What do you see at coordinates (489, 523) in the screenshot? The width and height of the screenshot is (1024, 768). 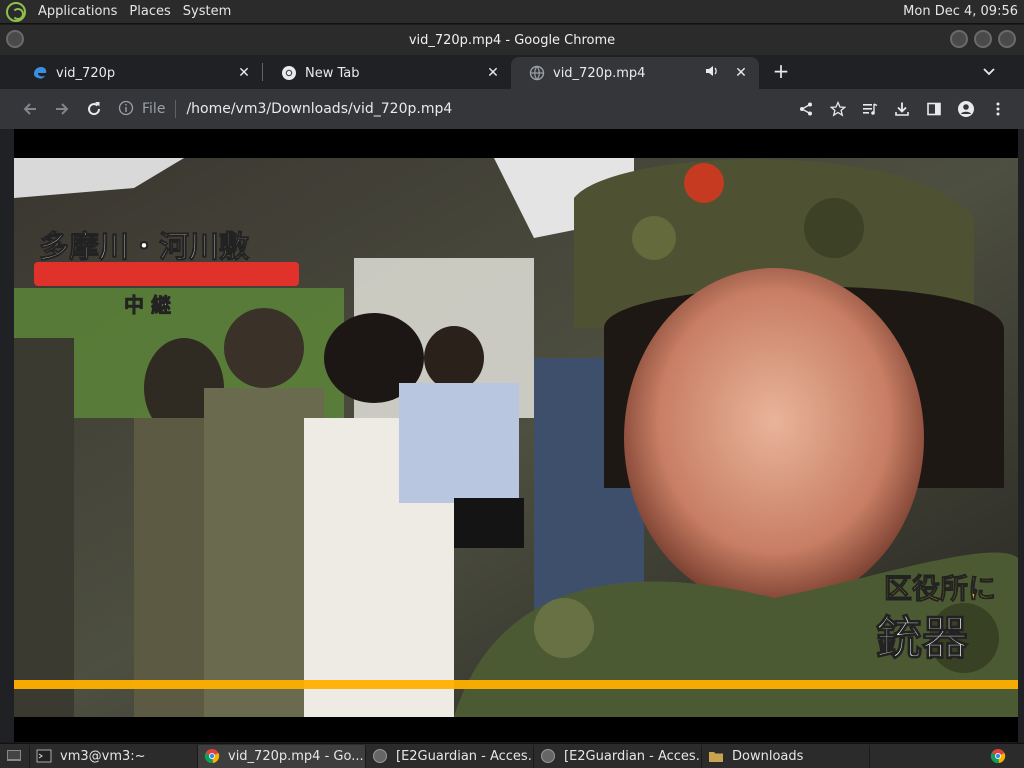 I see `video-shorts` at bounding box center [489, 523].